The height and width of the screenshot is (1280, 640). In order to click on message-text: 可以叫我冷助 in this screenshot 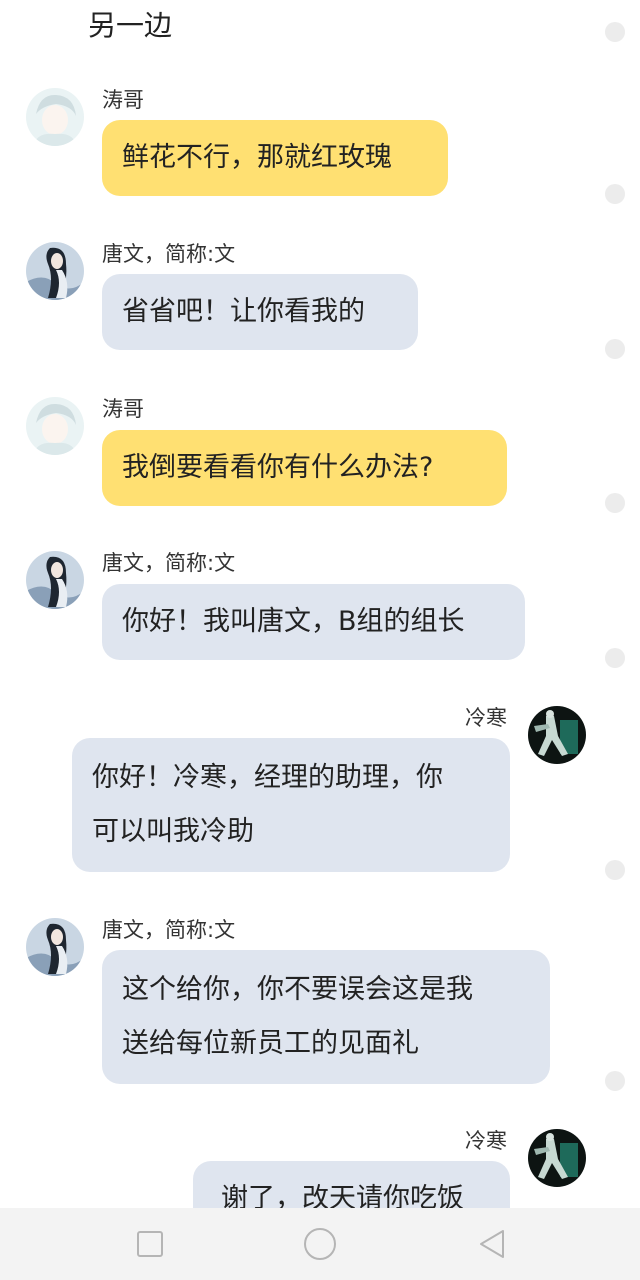, I will do `click(173, 831)`.